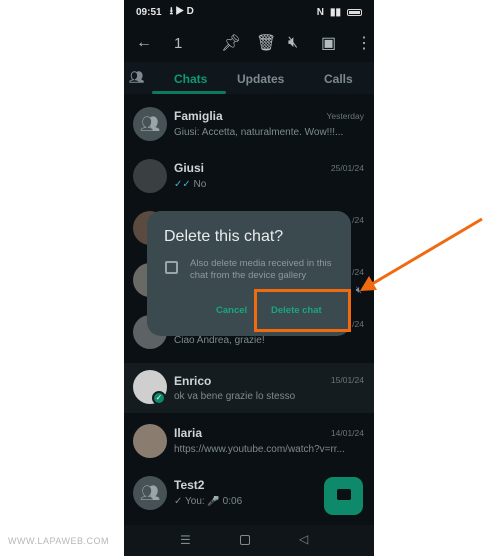 The image size is (500, 556). Describe the element at coordinates (421, 254) in the screenshot. I see `annotation-arrow` at that location.